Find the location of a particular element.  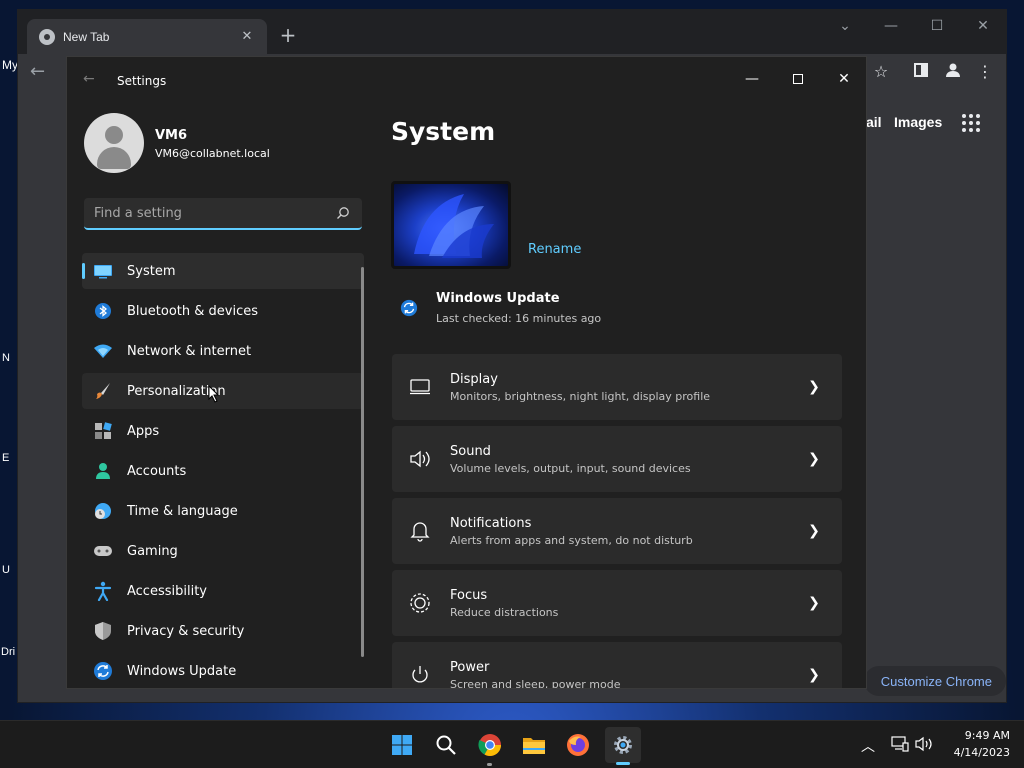

firefox-icon is located at coordinates (578, 745).